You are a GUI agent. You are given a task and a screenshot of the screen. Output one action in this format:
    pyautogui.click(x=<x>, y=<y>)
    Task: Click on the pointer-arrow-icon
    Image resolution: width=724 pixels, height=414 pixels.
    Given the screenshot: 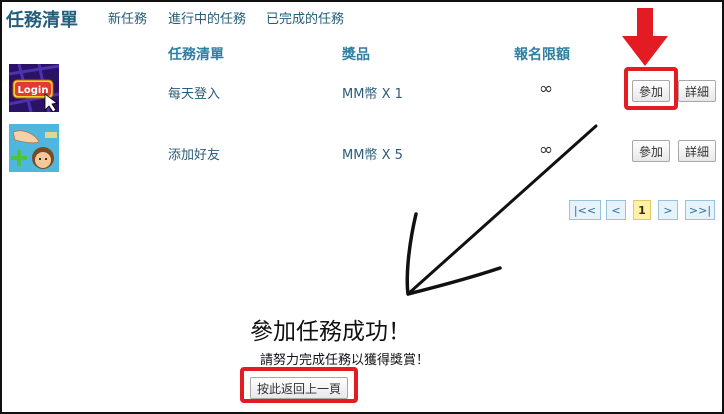 What is the action you would take?
    pyautogui.click(x=501, y=210)
    